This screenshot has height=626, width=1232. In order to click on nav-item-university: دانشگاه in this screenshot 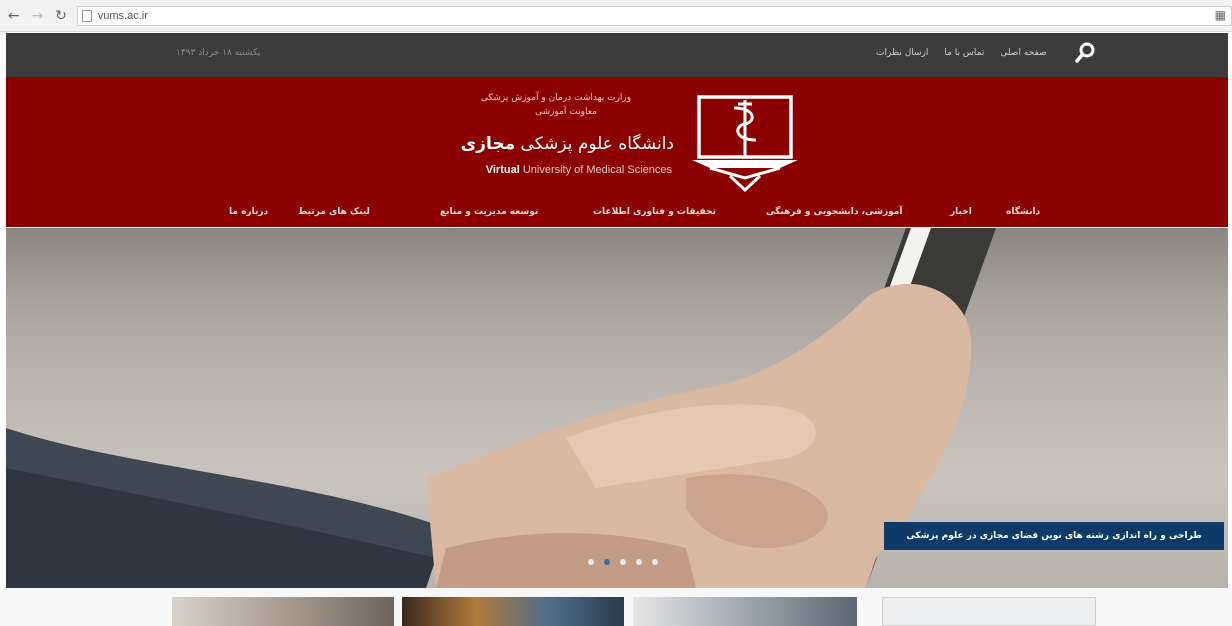, I will do `click(1023, 212)`.